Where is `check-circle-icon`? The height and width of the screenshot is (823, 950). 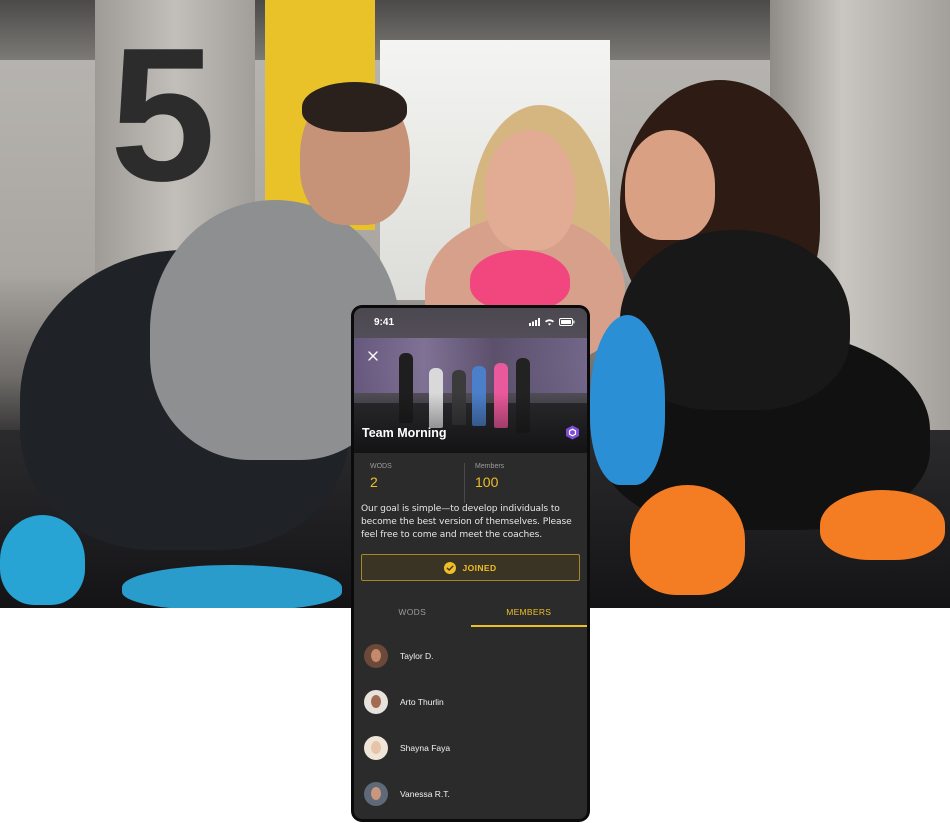
check-circle-icon is located at coordinates (450, 567).